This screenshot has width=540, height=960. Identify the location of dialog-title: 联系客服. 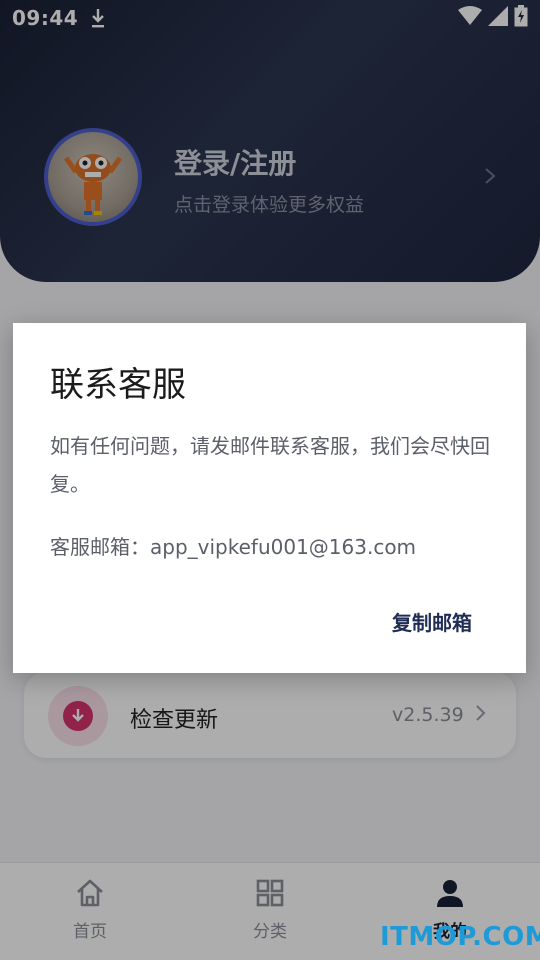
(118, 385).